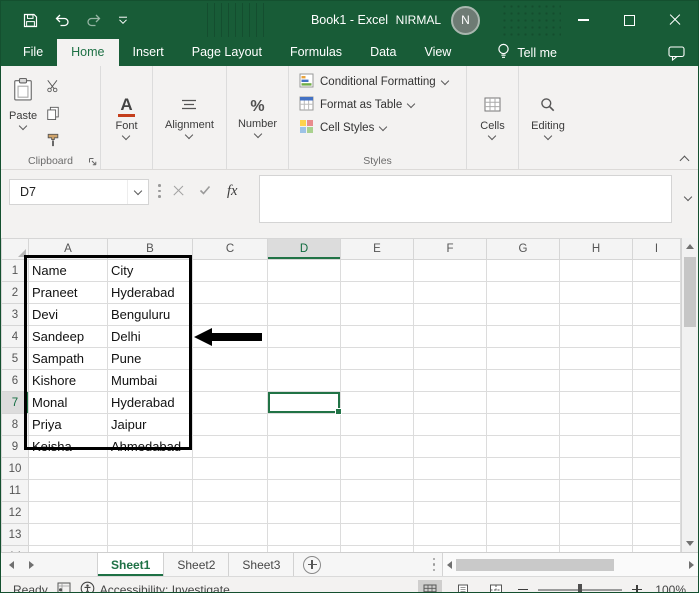 The image size is (699, 593). I want to click on row-header-4: 4, so click(15, 336).